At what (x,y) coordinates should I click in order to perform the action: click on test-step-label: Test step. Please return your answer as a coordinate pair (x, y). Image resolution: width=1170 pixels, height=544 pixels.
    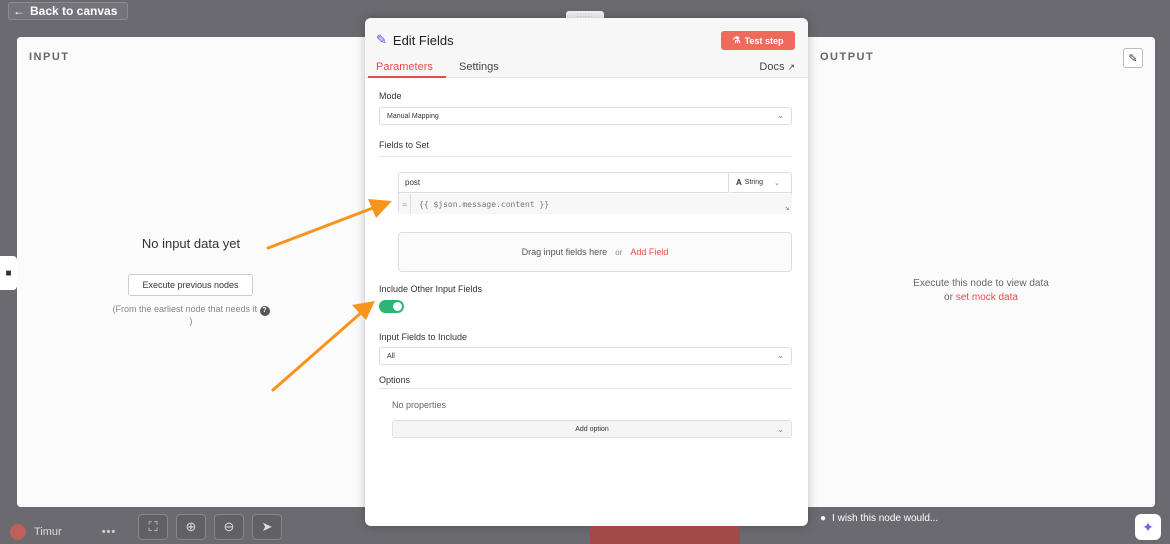
    Looking at the image, I should click on (764, 40).